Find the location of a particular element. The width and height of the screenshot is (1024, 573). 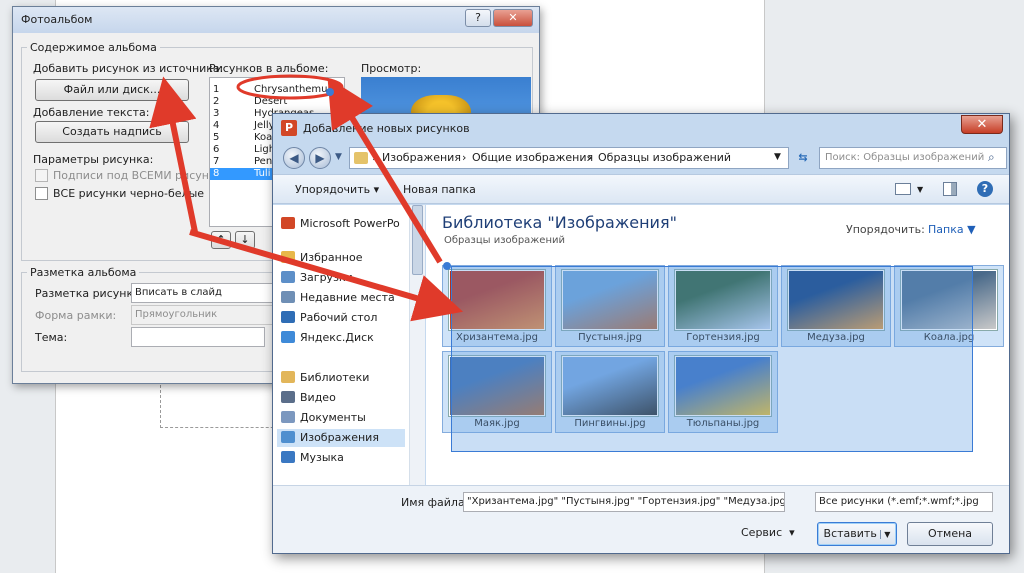

picture-number: 2 is located at coordinates (216, 101).